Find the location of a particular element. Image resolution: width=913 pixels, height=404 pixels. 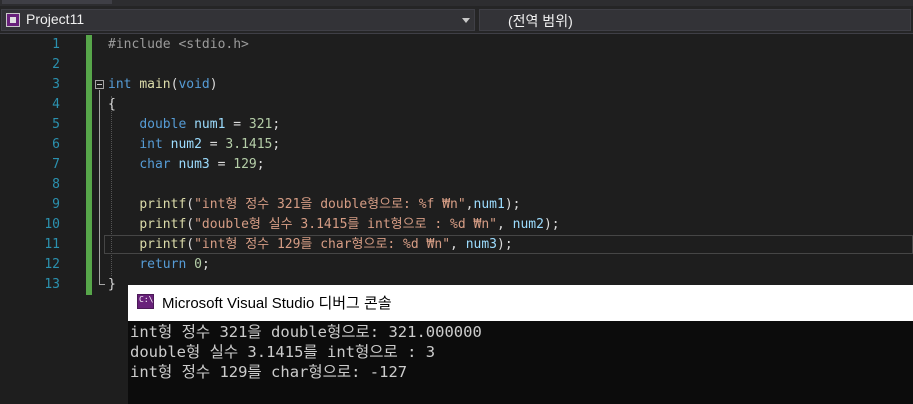

brace: } is located at coordinates (112, 284).